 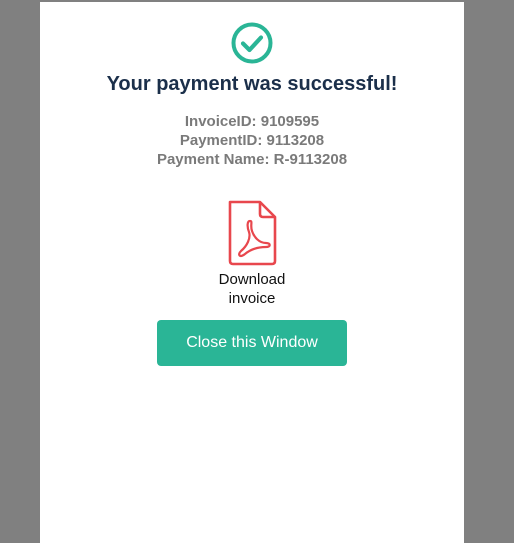 What do you see at coordinates (252, 298) in the screenshot?
I see `download-label-line2: invoice` at bounding box center [252, 298].